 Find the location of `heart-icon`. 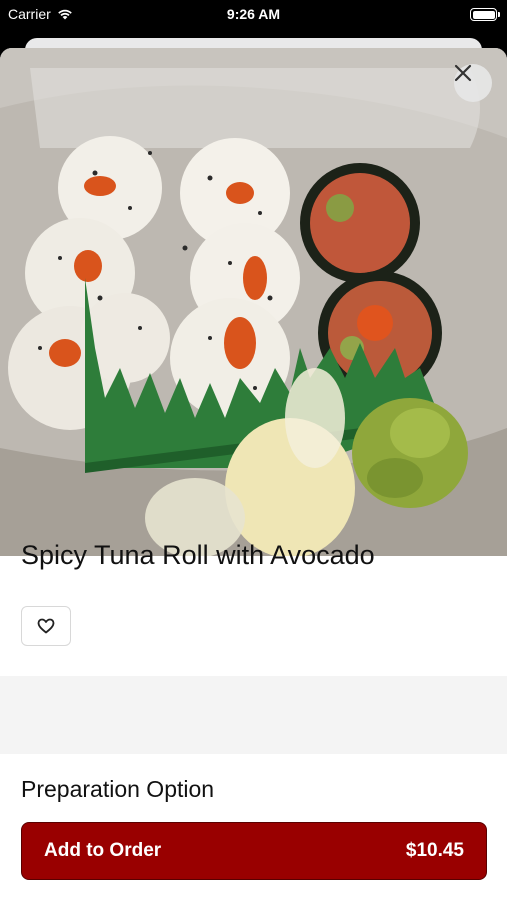

heart-icon is located at coordinates (46, 626).